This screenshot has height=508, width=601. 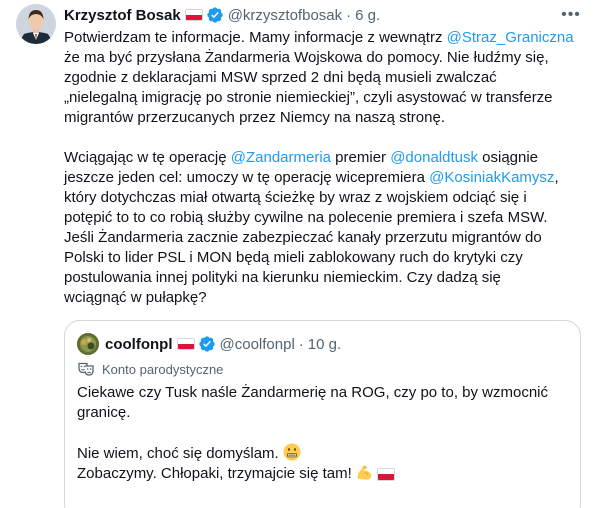 I want to click on mention-link: @Straz_Graniczna, so click(x=510, y=37).